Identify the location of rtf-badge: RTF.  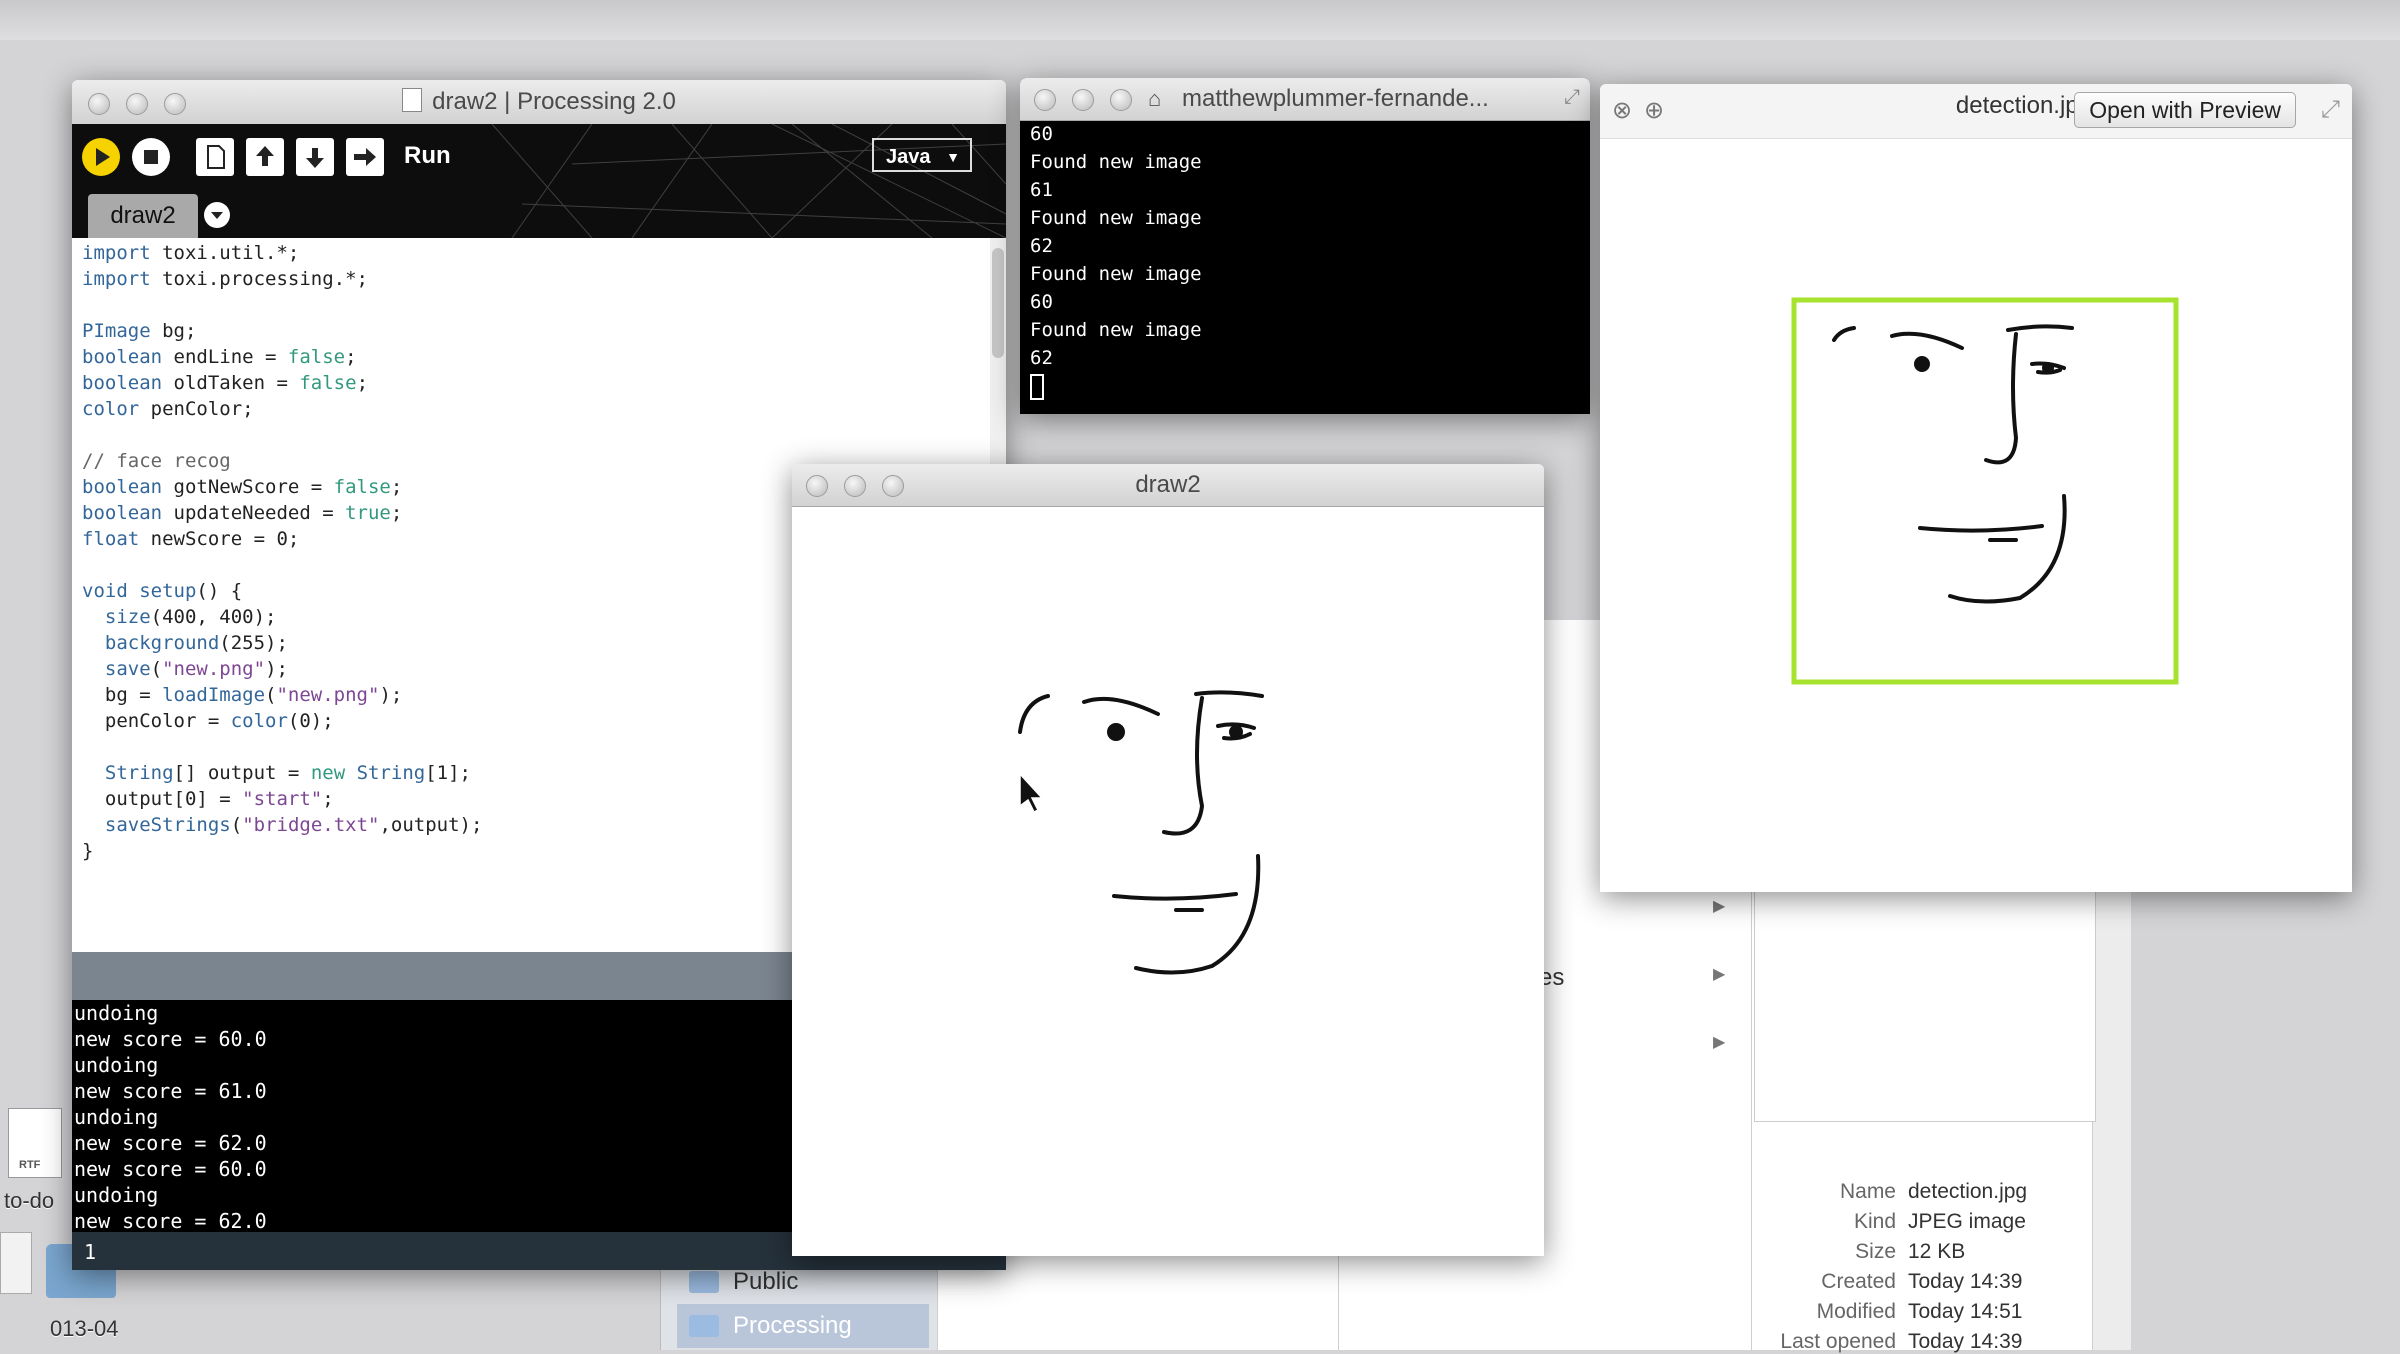
(30, 1165).